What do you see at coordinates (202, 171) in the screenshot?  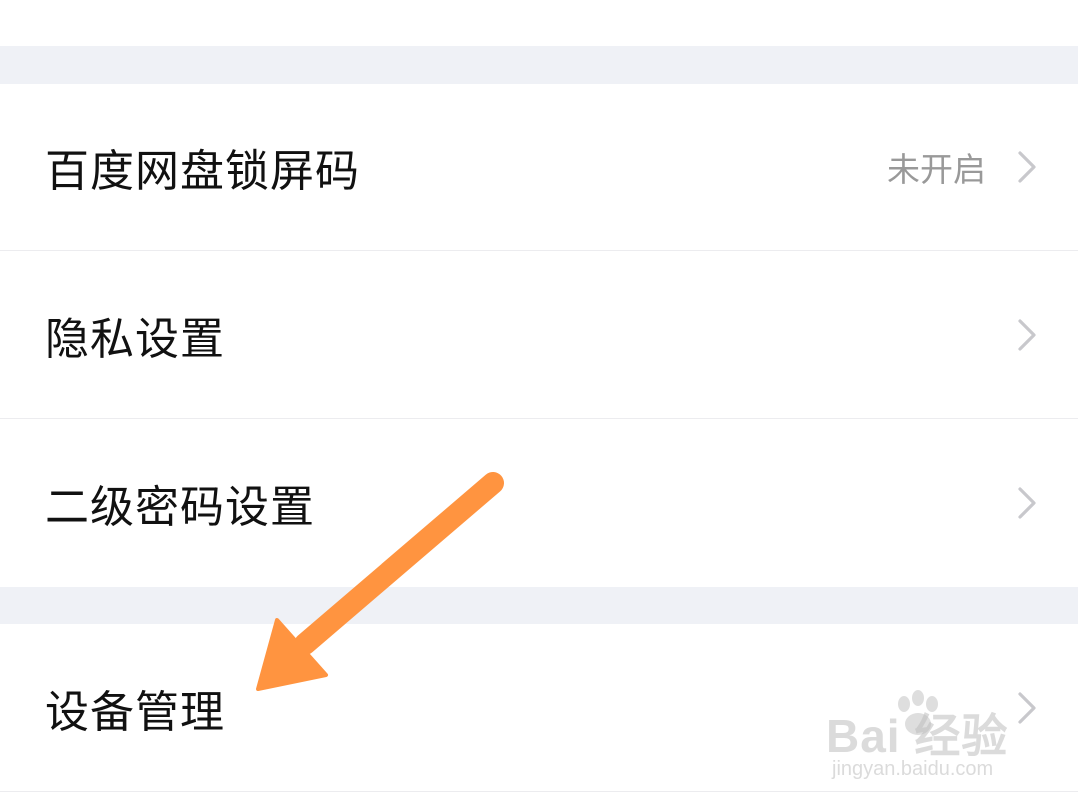 I see `settings-item-label: 百度网盘锁屏码` at bounding box center [202, 171].